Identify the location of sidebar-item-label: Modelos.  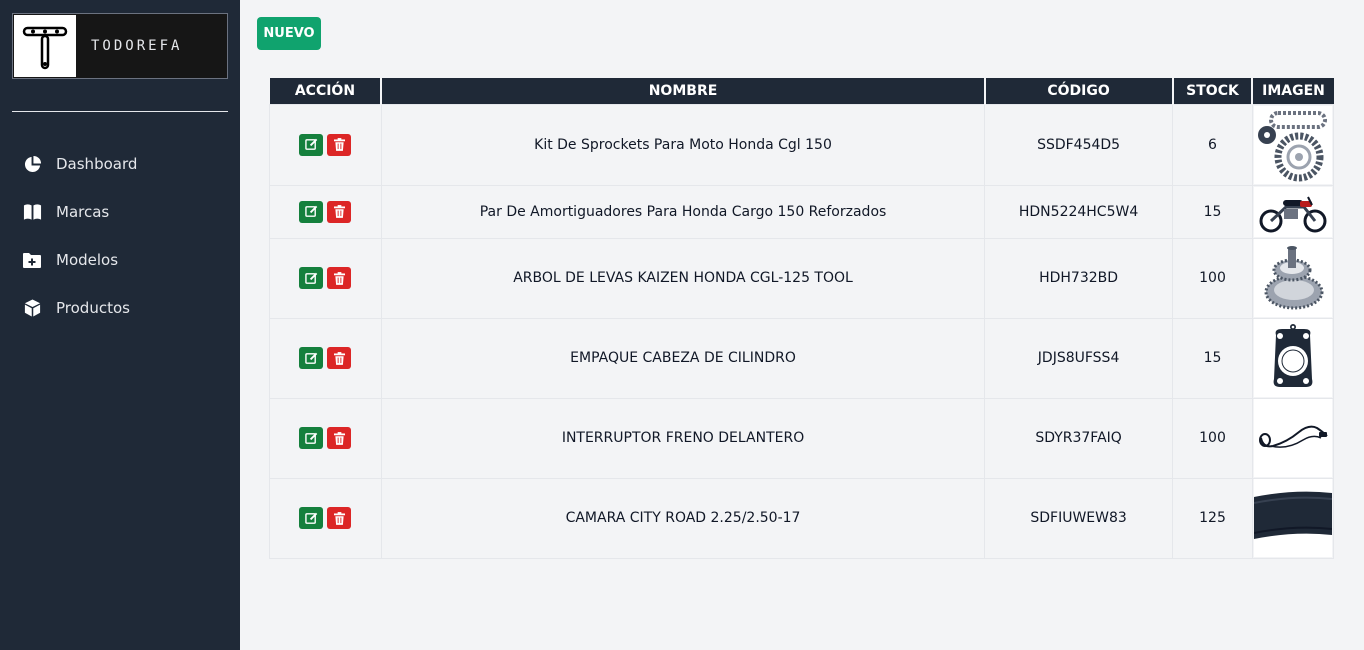
(87, 260).